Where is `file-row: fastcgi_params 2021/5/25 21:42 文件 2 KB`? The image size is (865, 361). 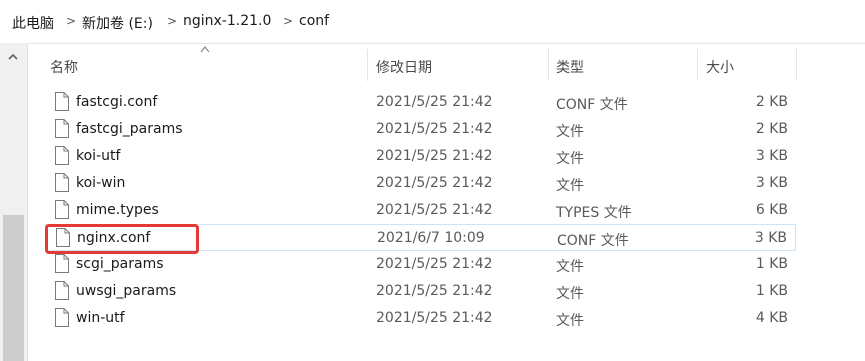
file-row: fastcgi_params 2021/5/25 21:42 文件 2 KB is located at coordinates (420, 129).